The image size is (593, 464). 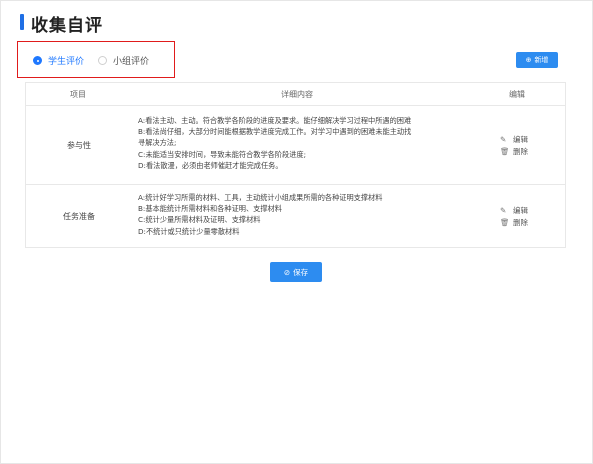 What do you see at coordinates (102, 60) in the screenshot?
I see `radio-unchecked-icon` at bounding box center [102, 60].